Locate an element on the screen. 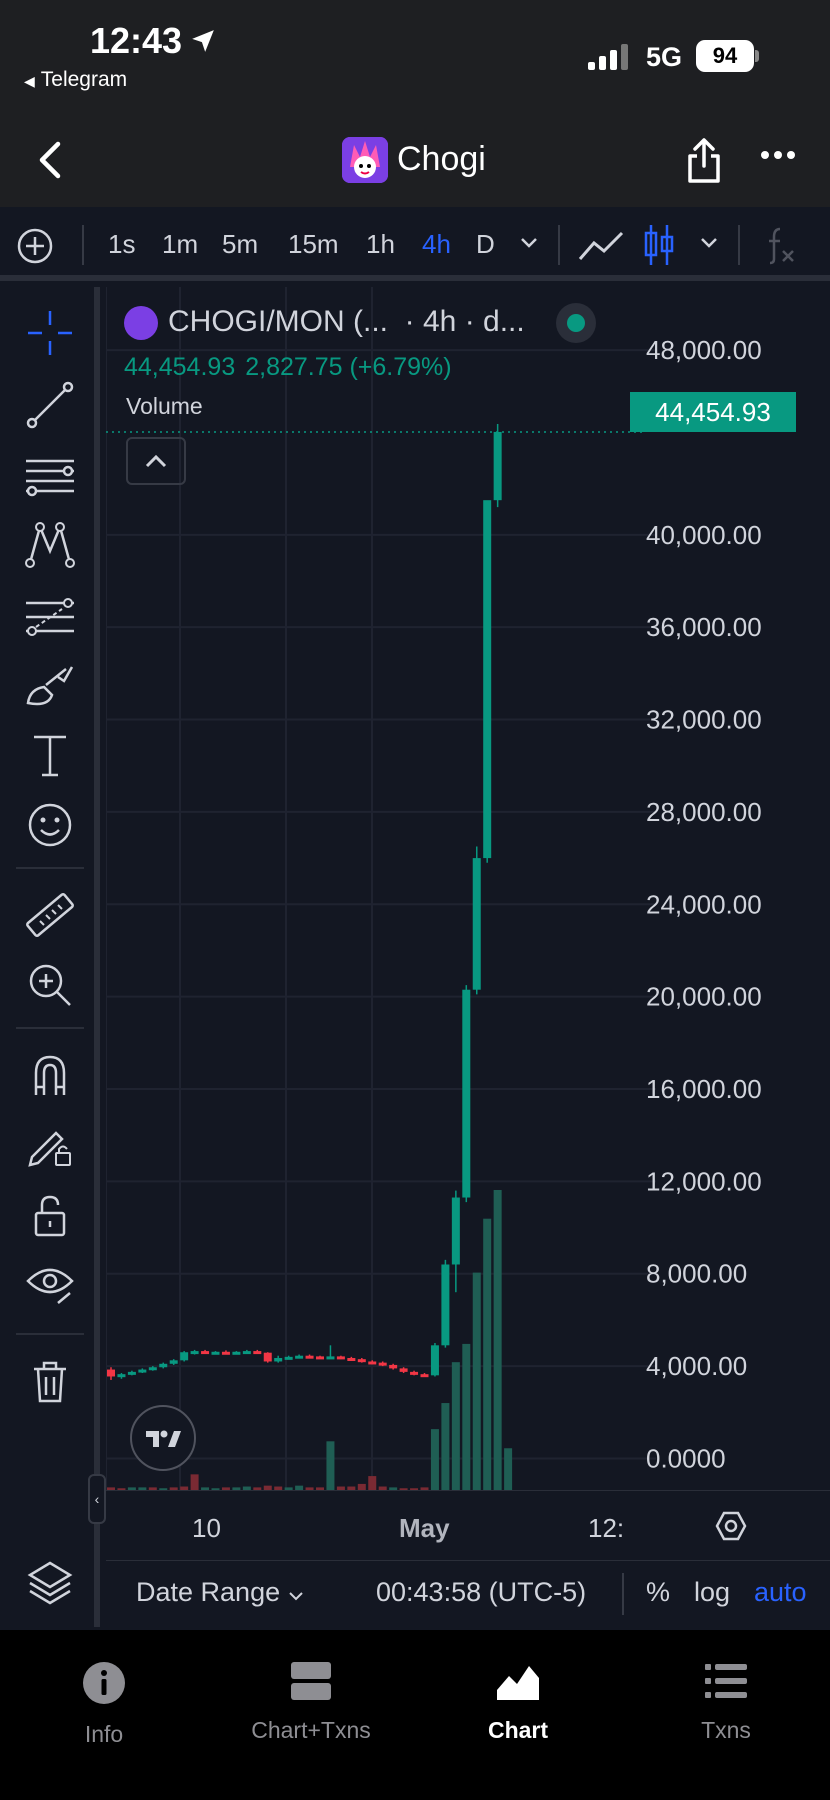  tab-chart: Chart is located at coordinates (518, 1701).